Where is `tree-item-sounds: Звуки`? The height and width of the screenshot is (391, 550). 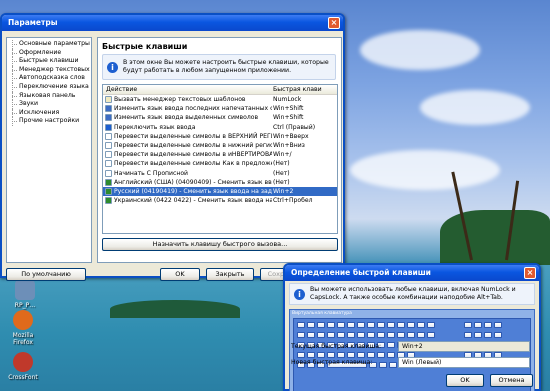
tree-item-sounds: Звуки is located at coordinates (49, 104).